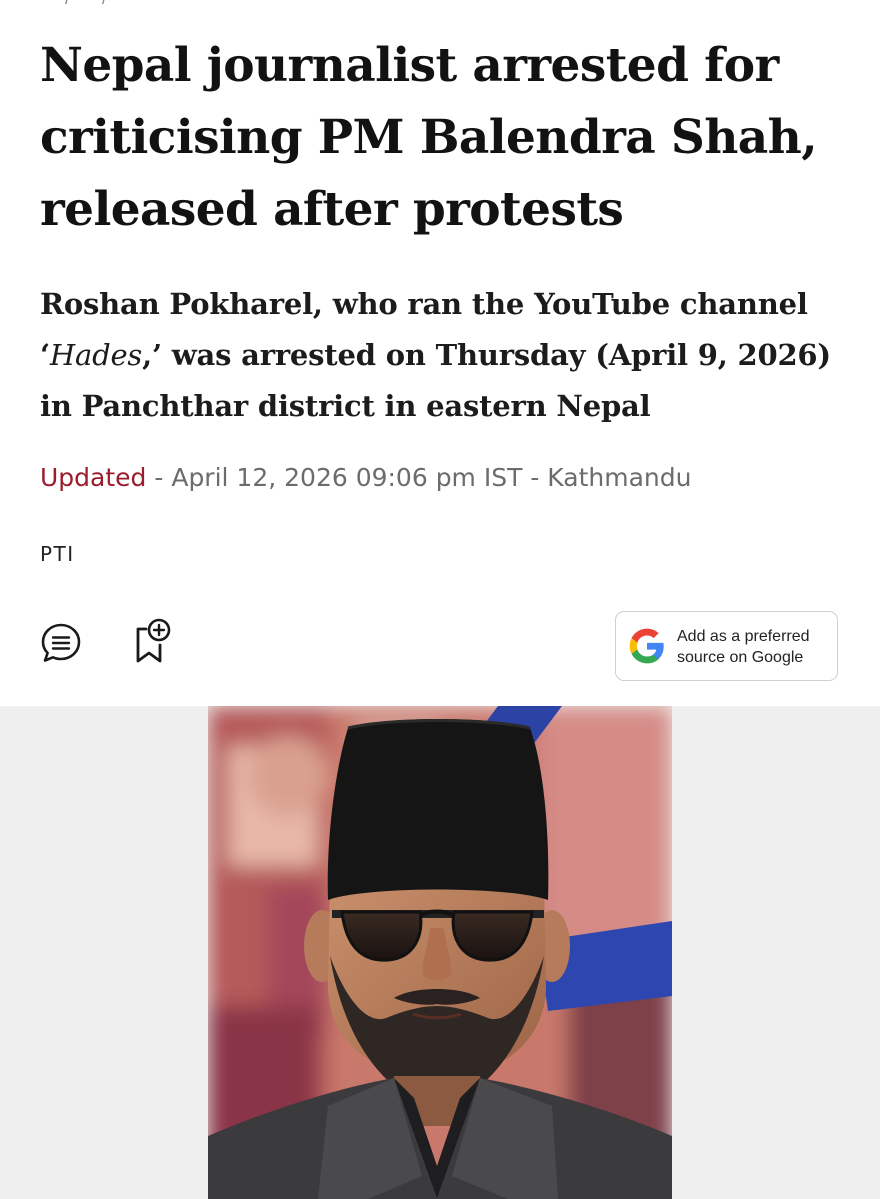 This screenshot has height=1199, width=880. I want to click on comment-icon, so click(61, 643).